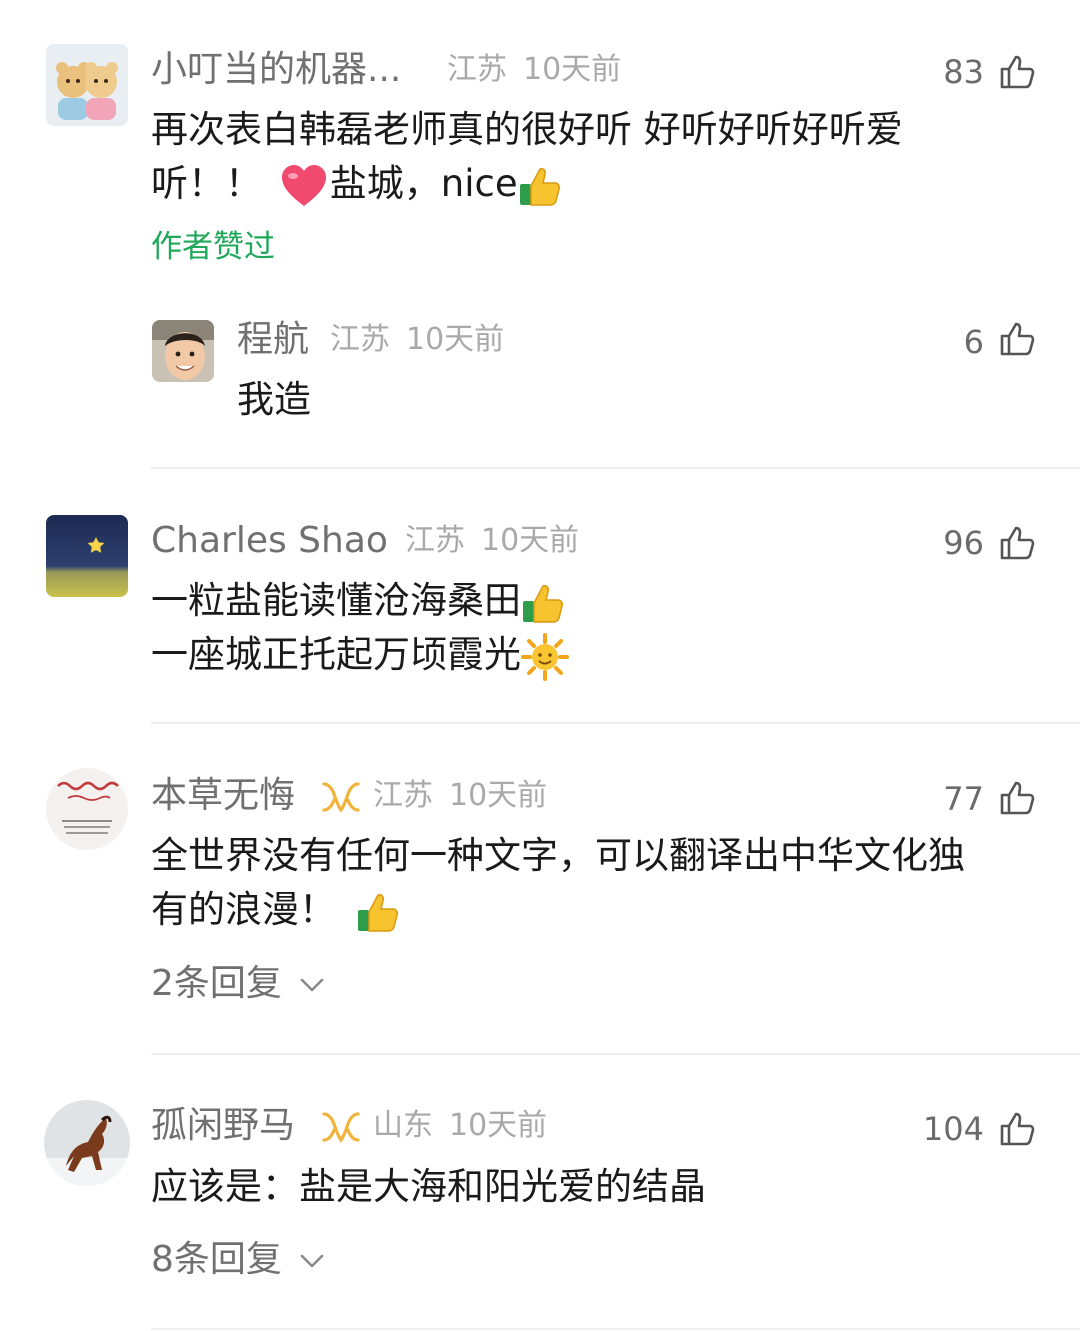 The width and height of the screenshot is (1080, 1331). What do you see at coordinates (274, 399) in the screenshot?
I see `reply-text: 我造` at bounding box center [274, 399].